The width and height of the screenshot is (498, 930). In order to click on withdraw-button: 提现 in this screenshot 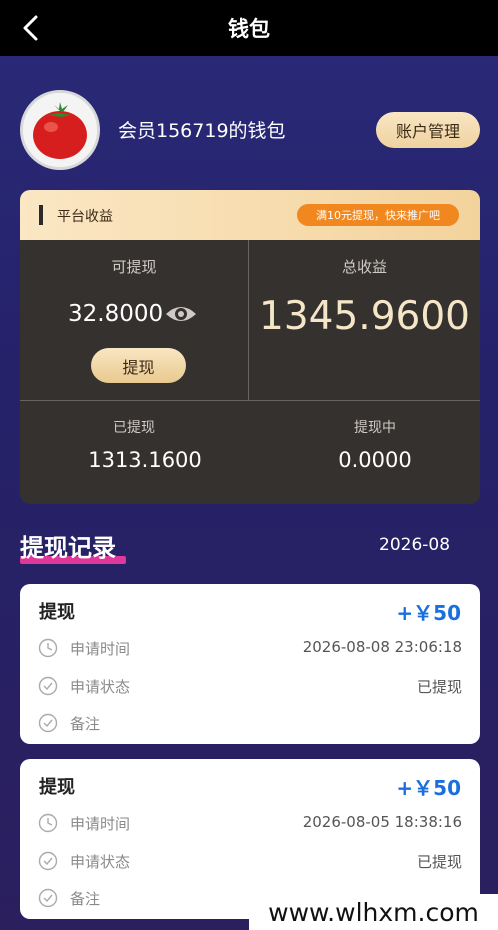, I will do `click(138, 365)`.